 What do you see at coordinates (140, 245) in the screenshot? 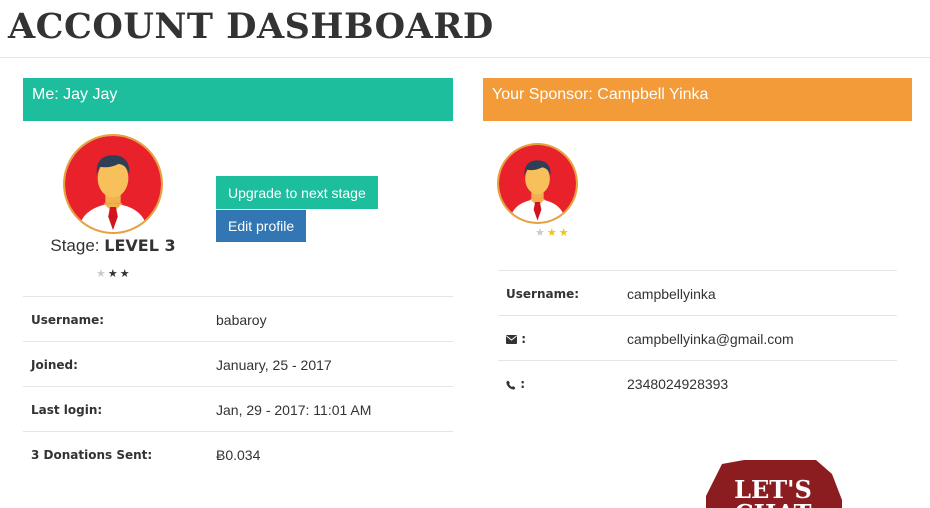
I see `stage-value: LEVEL 3` at bounding box center [140, 245].